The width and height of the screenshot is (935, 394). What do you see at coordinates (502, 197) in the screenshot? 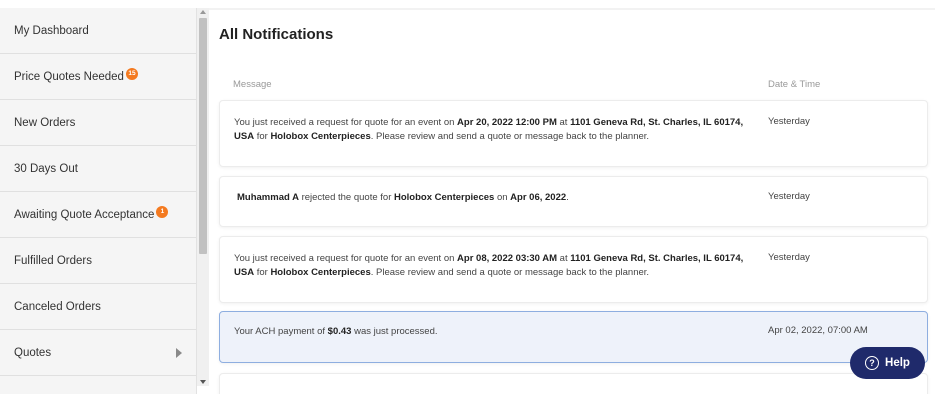
I see `notification-text: on` at bounding box center [502, 197].